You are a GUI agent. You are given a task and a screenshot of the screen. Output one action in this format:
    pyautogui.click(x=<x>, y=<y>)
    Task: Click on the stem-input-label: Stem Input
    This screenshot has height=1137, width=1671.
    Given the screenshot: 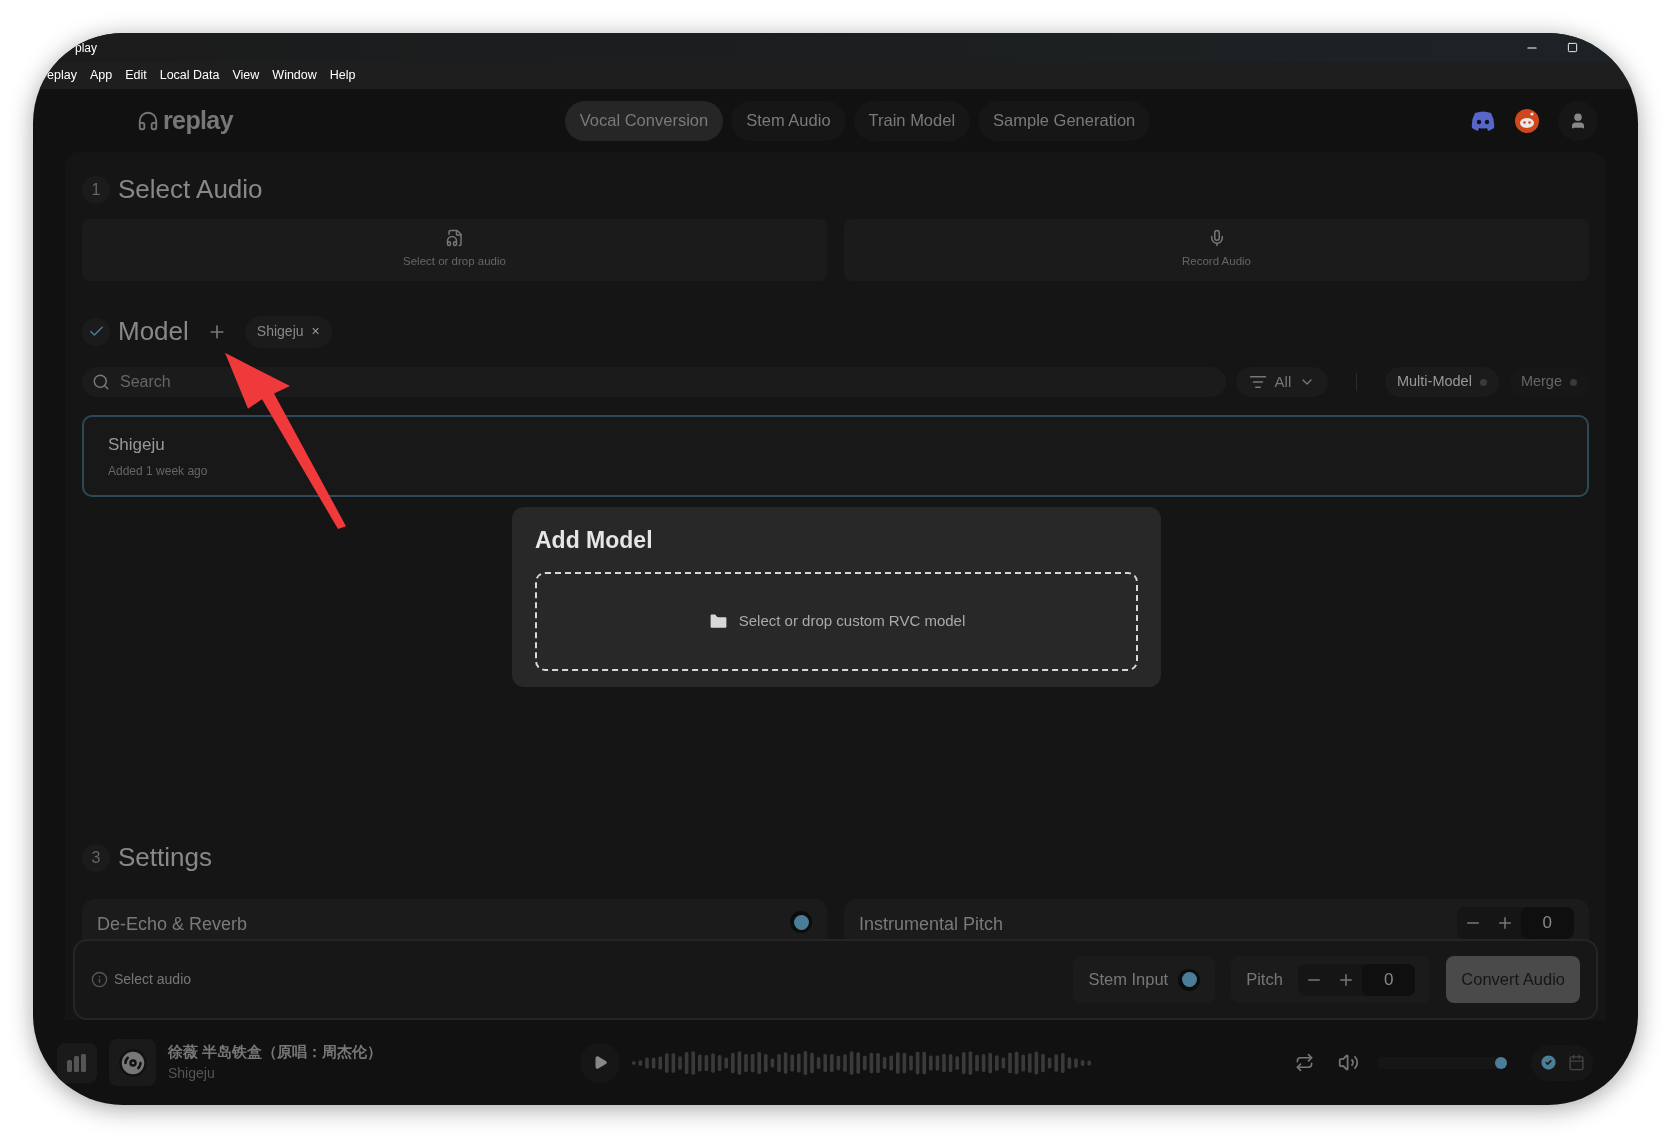 What is the action you would take?
    pyautogui.click(x=1128, y=980)
    